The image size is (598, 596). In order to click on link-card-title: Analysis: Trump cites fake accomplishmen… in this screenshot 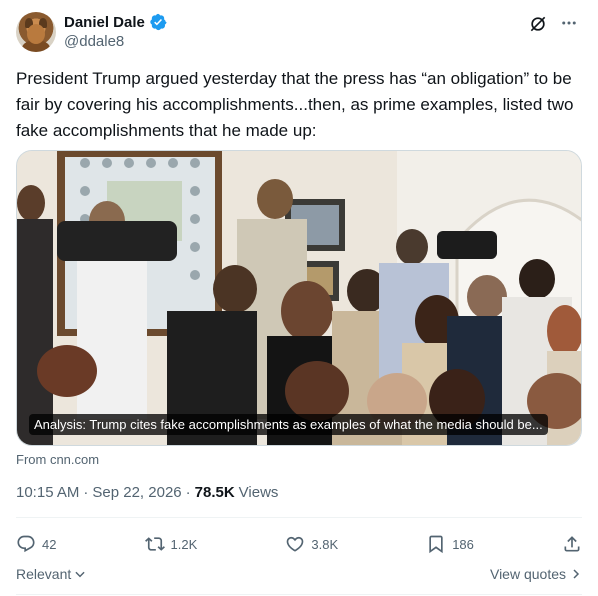, I will do `click(288, 424)`.